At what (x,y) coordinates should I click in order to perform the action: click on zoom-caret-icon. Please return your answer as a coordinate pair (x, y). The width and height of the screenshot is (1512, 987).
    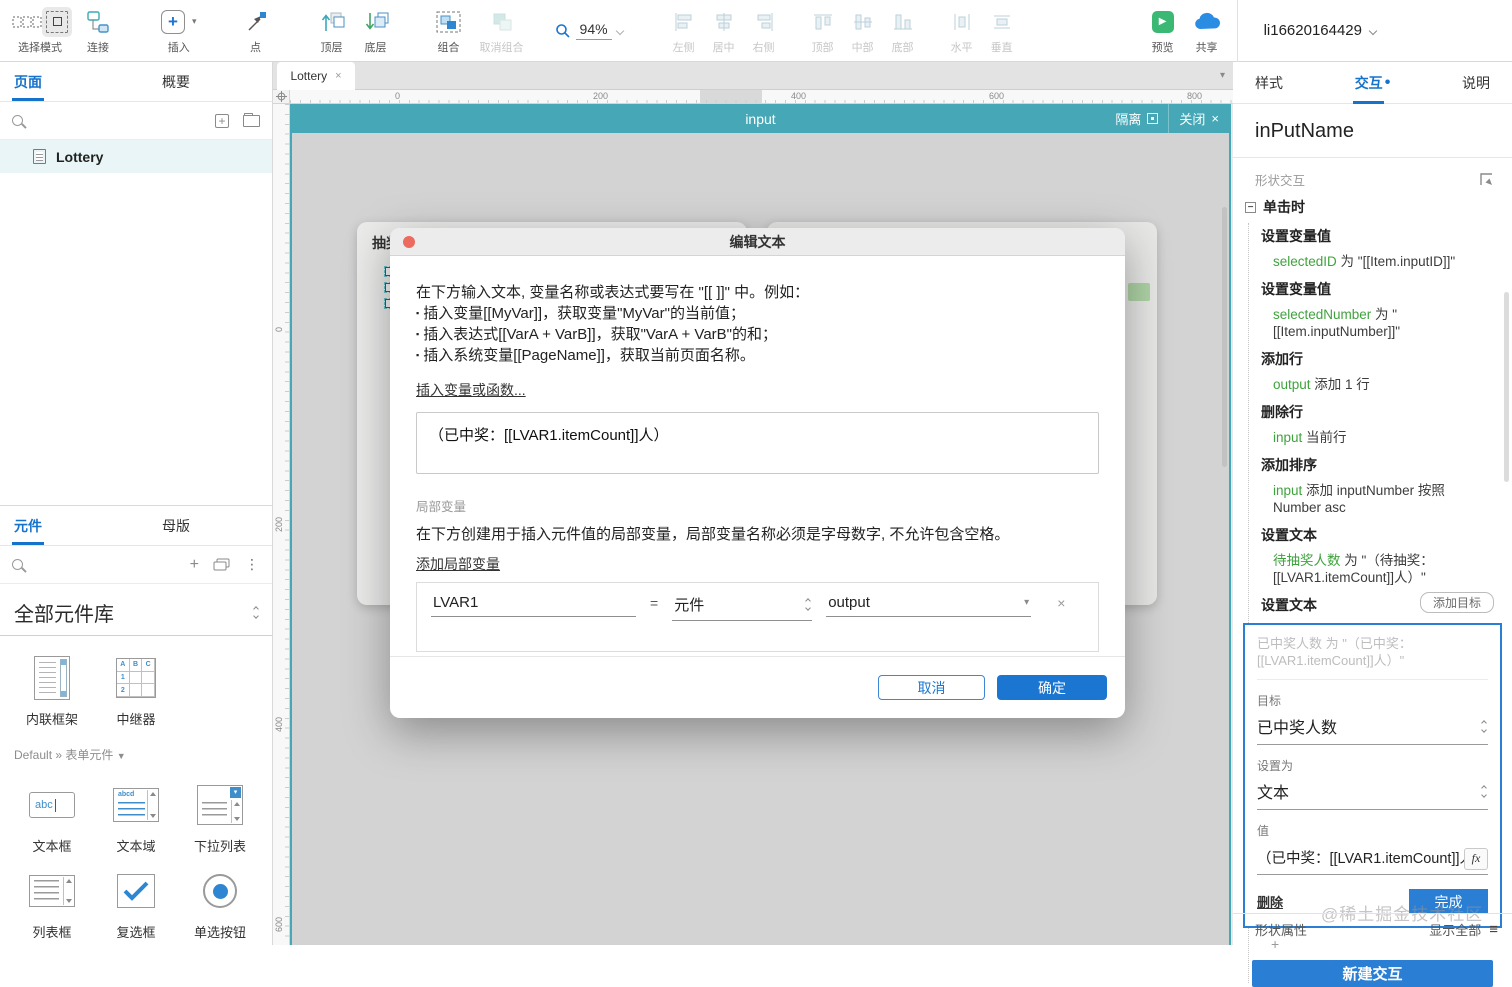
    Looking at the image, I should click on (619, 30).